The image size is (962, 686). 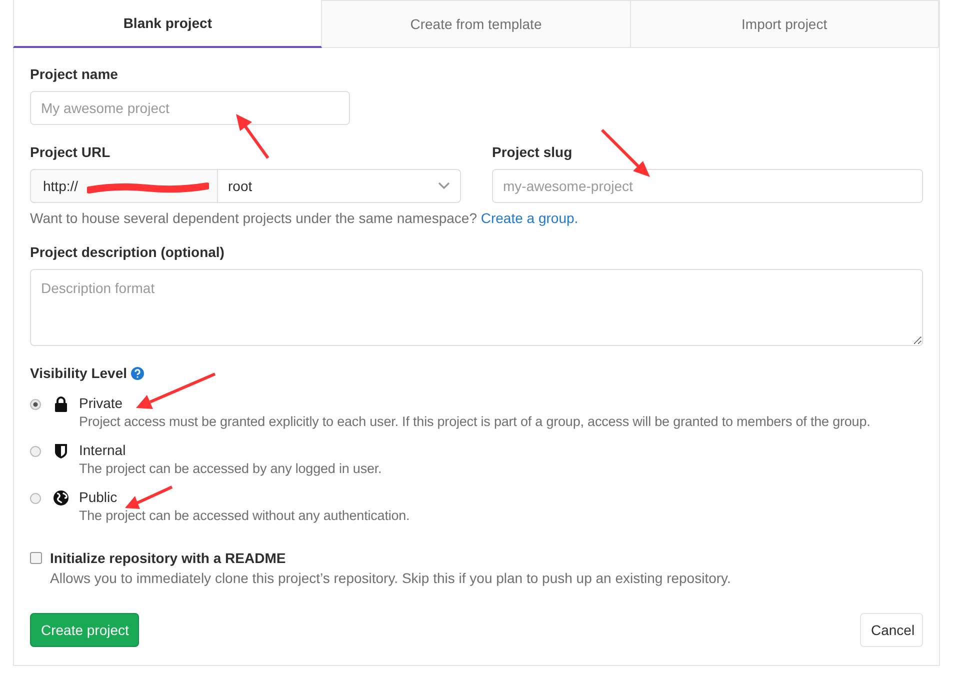 I want to click on tab: Import project, so click(x=784, y=24).